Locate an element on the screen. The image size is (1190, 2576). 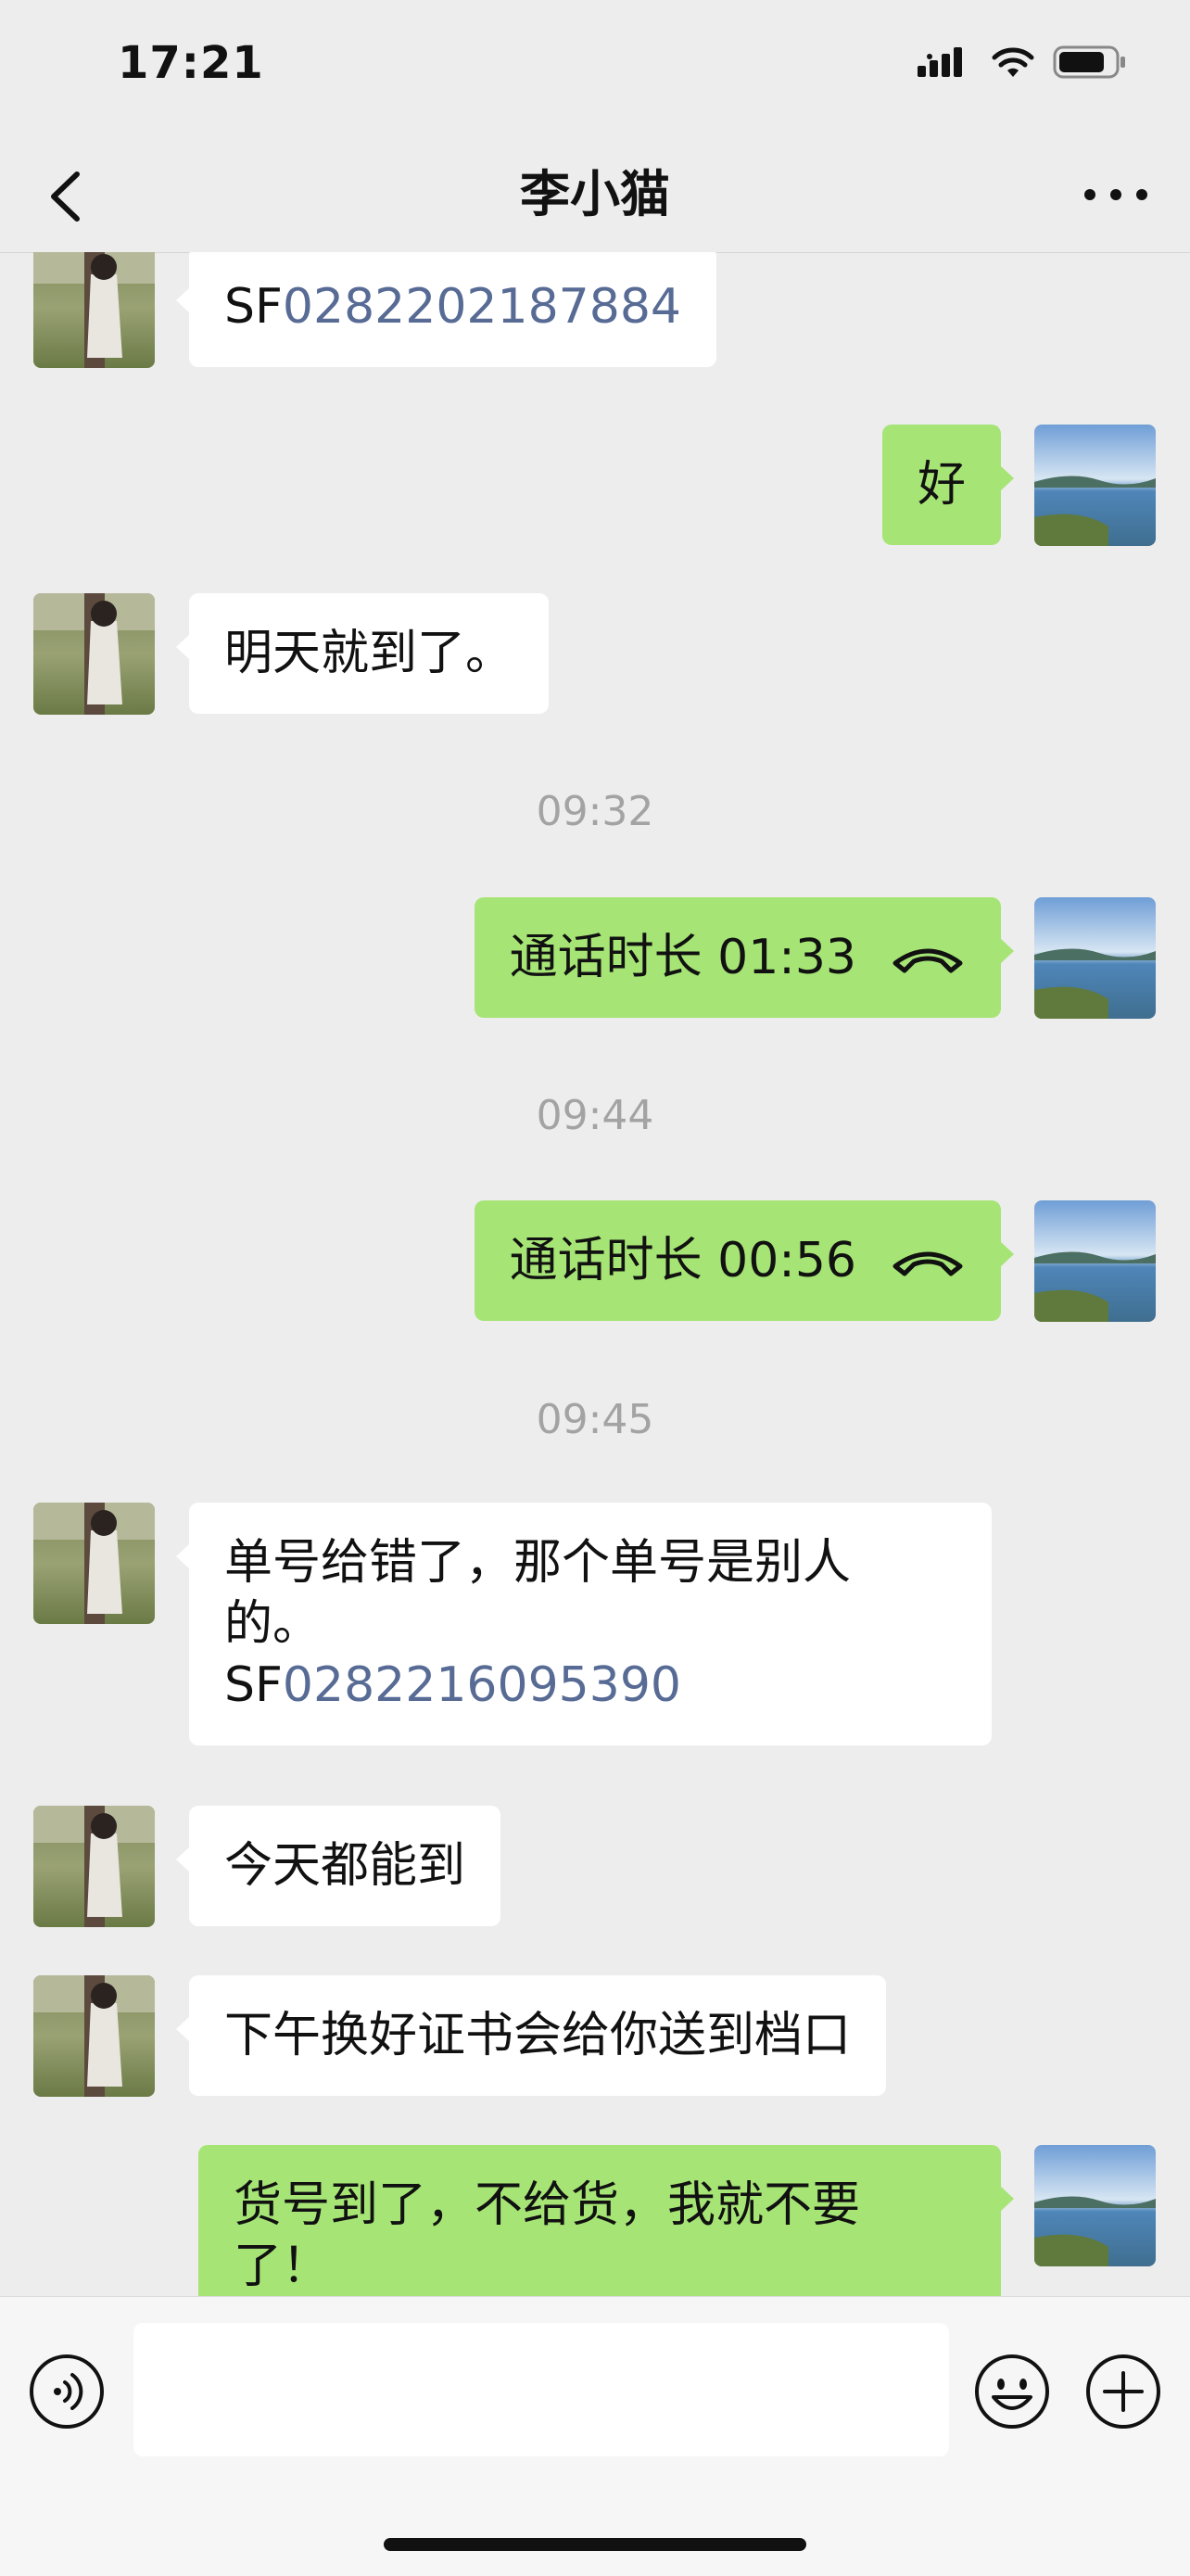
timestamp: 09:32 is located at coordinates (595, 811).